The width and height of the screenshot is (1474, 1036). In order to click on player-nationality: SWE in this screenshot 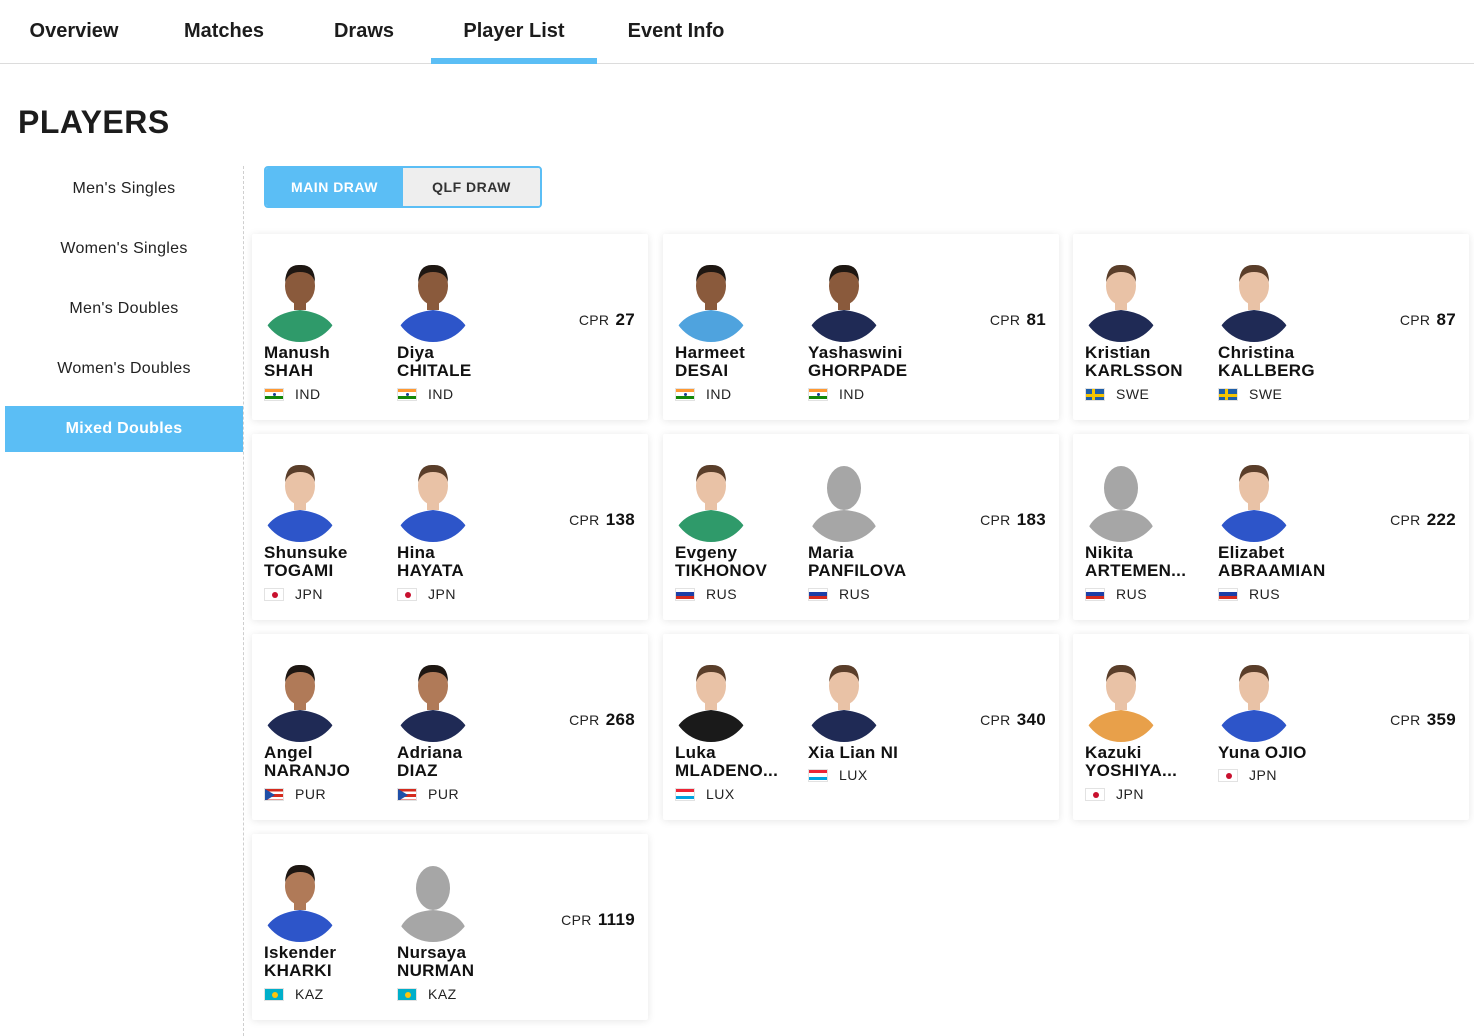, I will do `click(1250, 394)`.